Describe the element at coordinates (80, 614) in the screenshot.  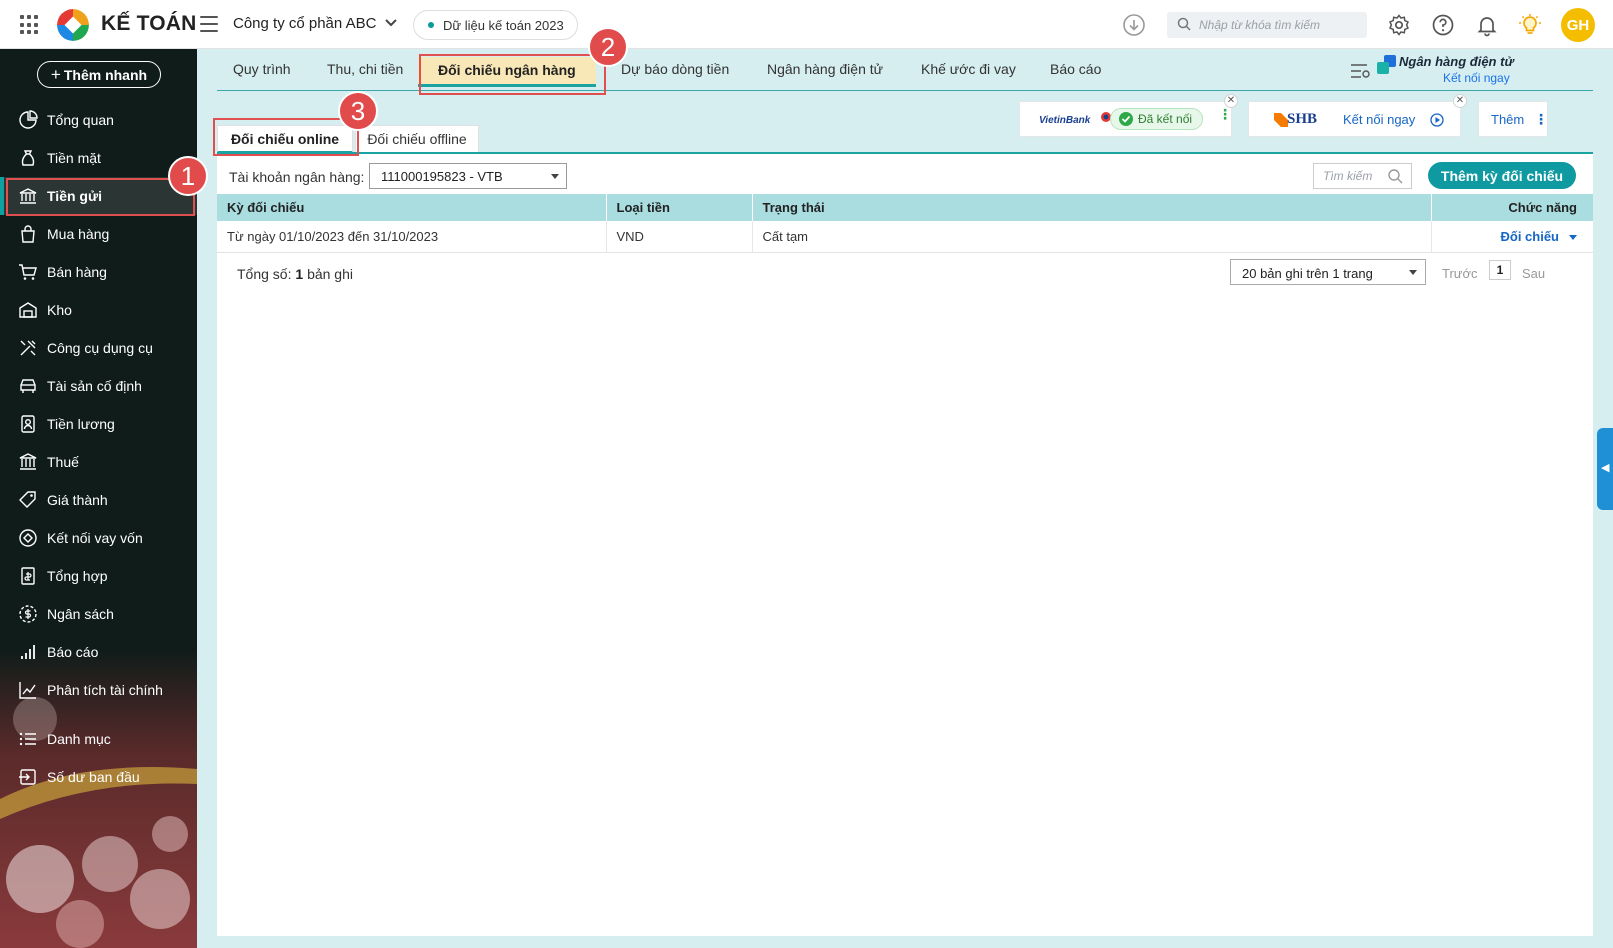
I see `sidebar-item-label: Ngân sách` at that location.